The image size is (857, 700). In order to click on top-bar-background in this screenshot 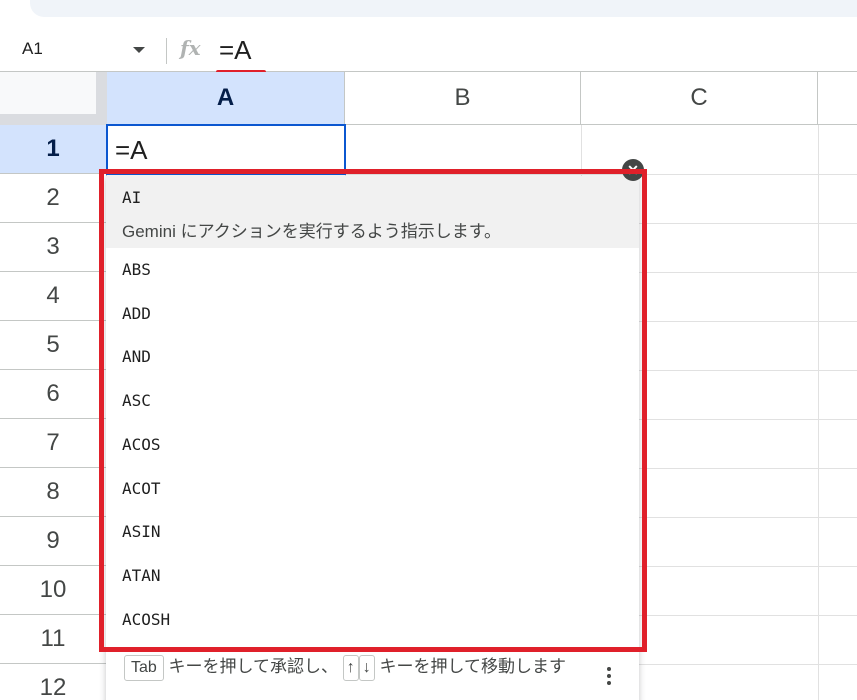, I will do `click(443, 8)`.